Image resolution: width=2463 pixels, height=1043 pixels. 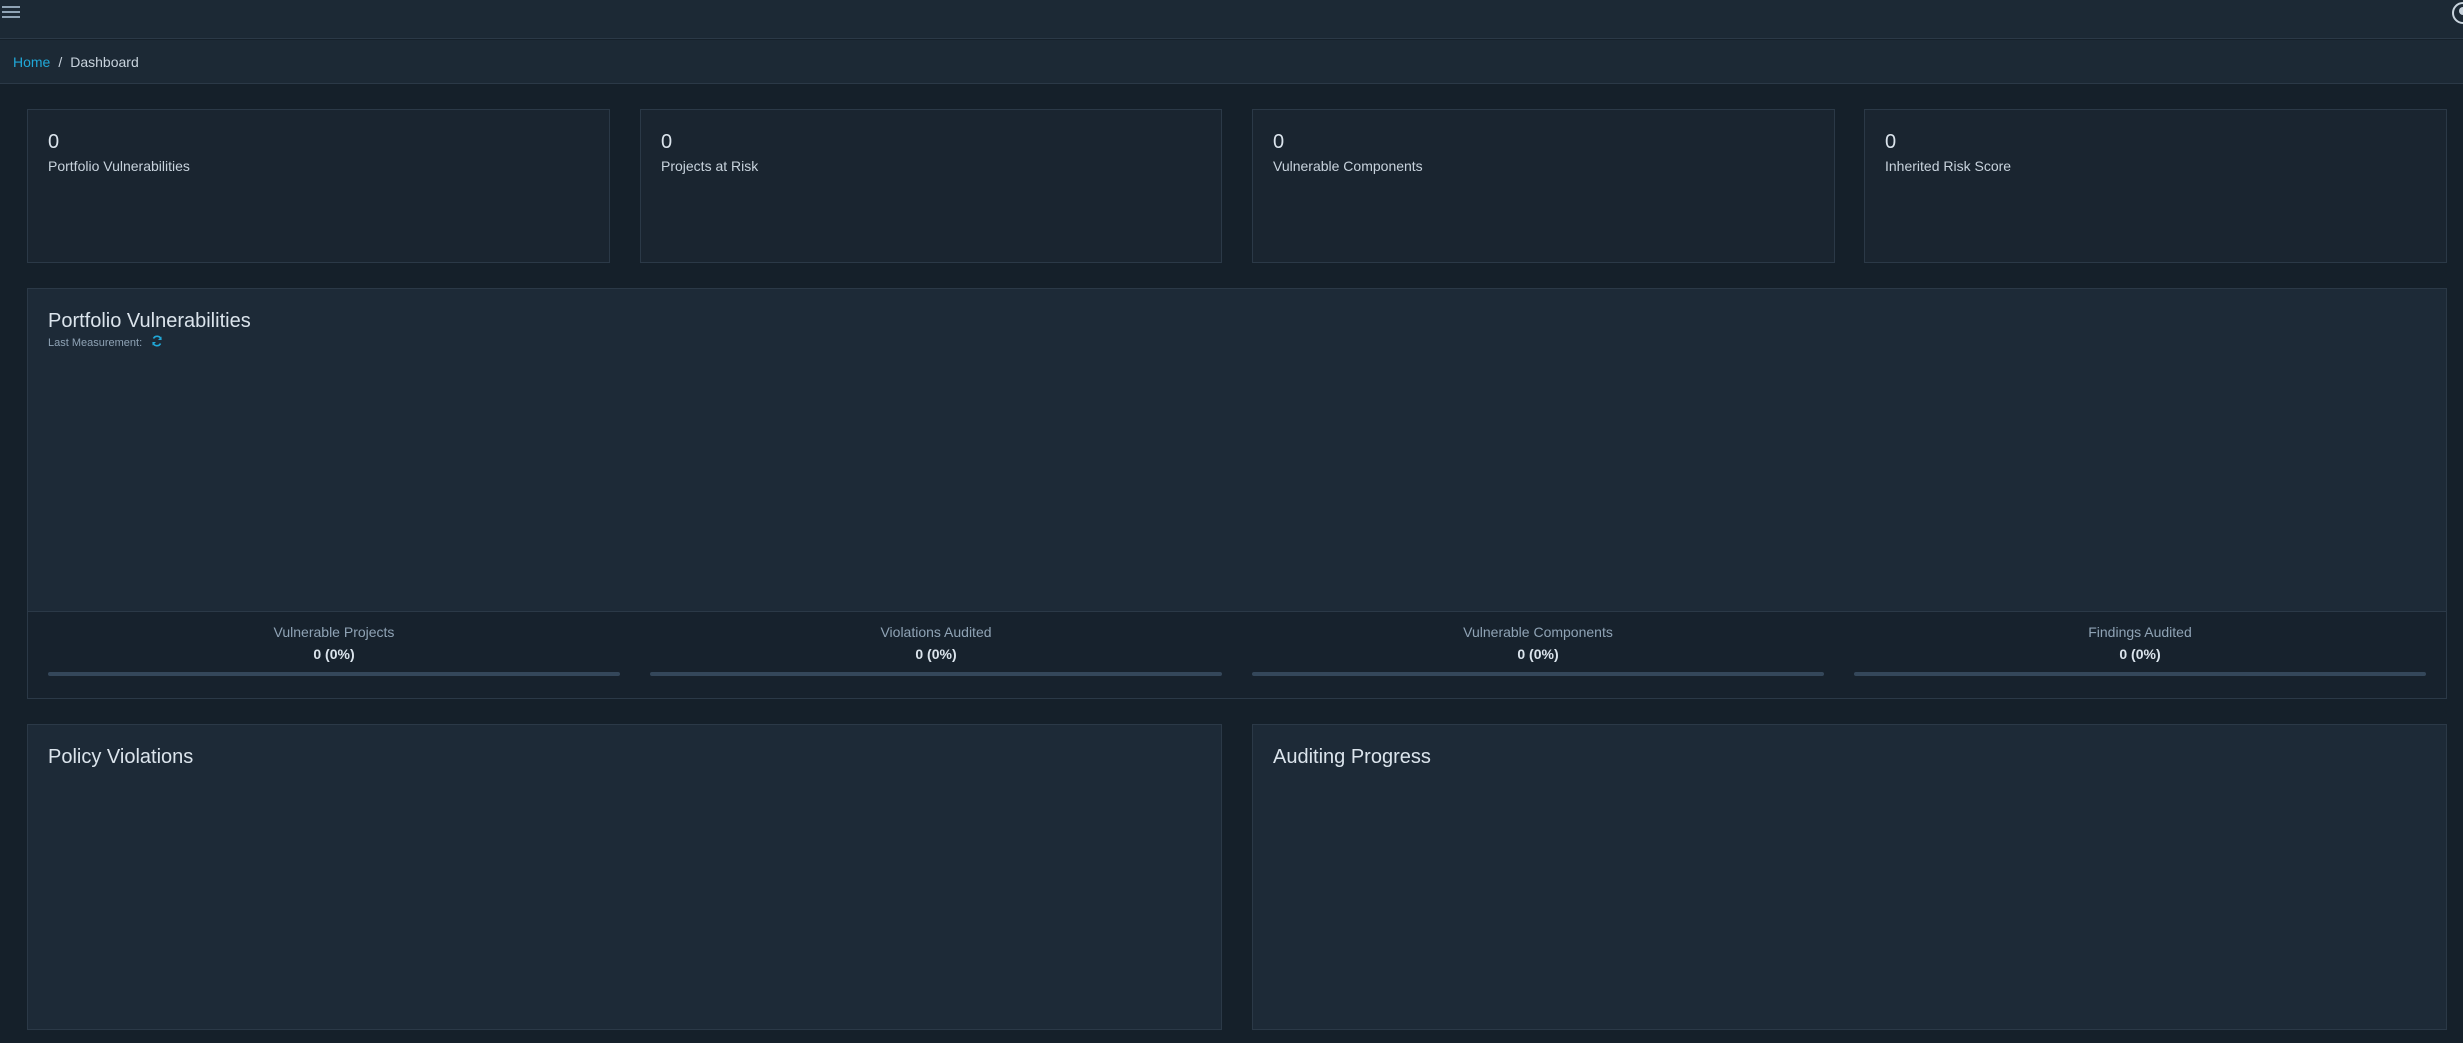 What do you see at coordinates (936, 632) in the screenshot?
I see `metric-label: Violations Audited` at bounding box center [936, 632].